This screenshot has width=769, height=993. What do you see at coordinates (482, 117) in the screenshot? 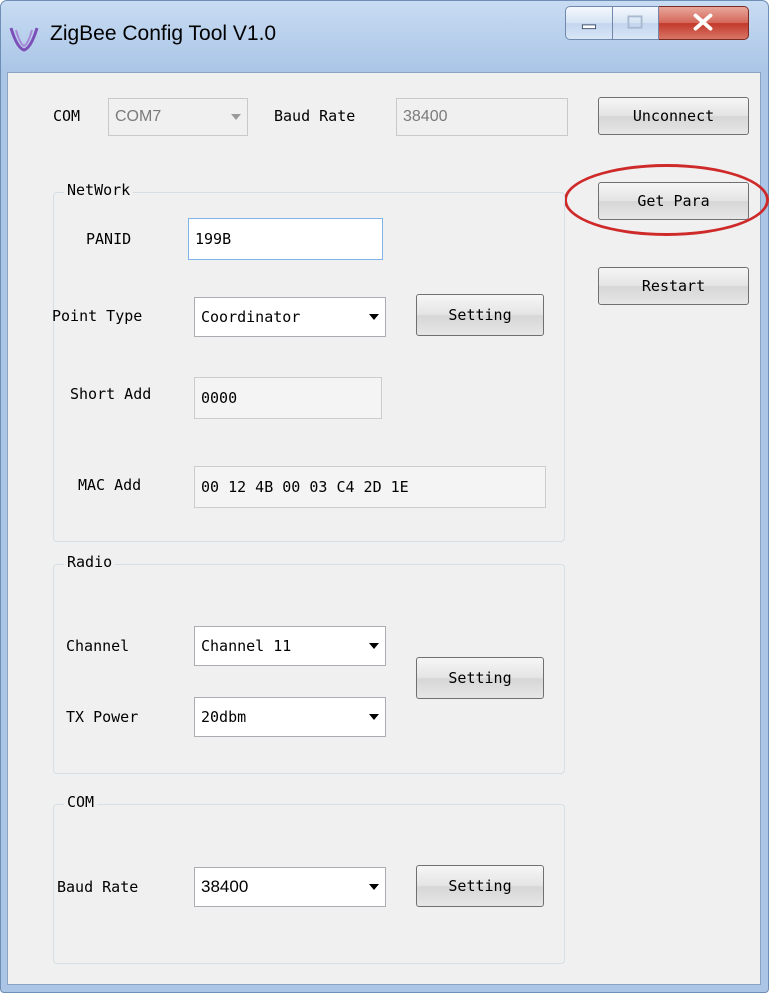
I see `baud-rate-field: 38400` at bounding box center [482, 117].